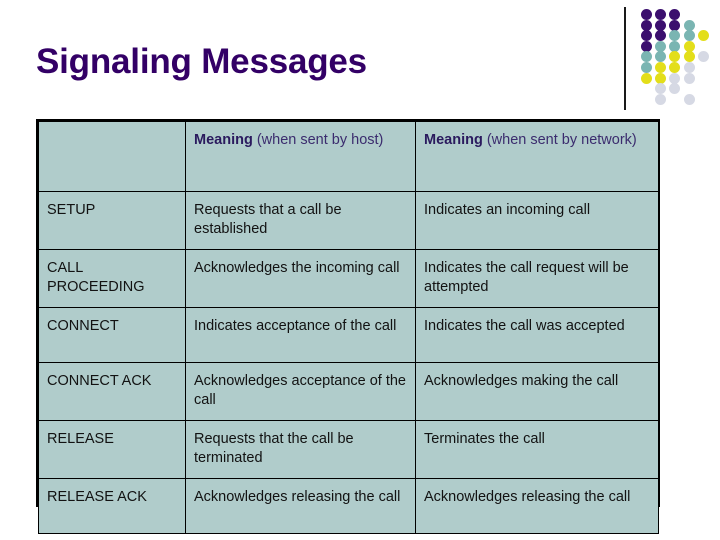 This screenshot has height=540, width=720. What do you see at coordinates (300, 278) in the screenshot?
I see `cell-meaning-host: Acknowledges the incoming call` at bounding box center [300, 278].